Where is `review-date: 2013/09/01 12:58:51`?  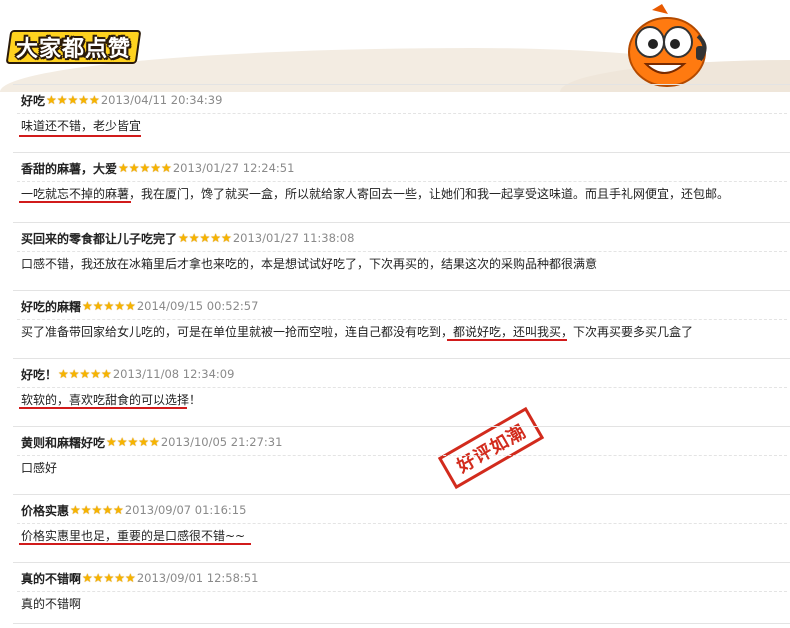
review-date: 2013/09/01 12:58:51 is located at coordinates (197, 578).